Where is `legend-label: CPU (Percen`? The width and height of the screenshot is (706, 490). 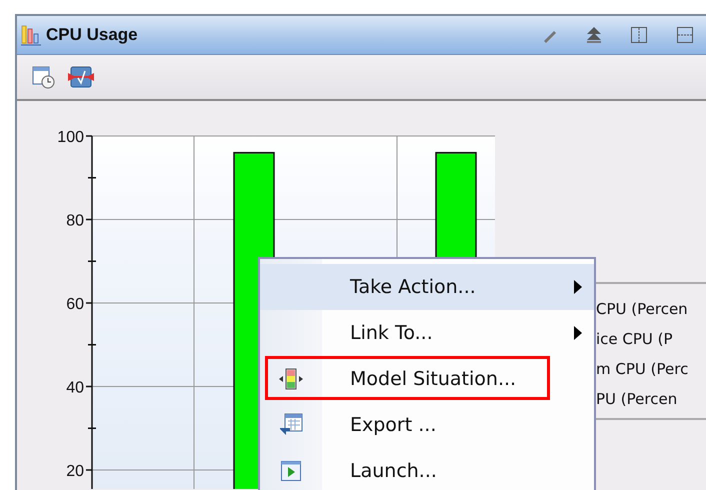 legend-label: CPU (Percen is located at coordinates (642, 309).